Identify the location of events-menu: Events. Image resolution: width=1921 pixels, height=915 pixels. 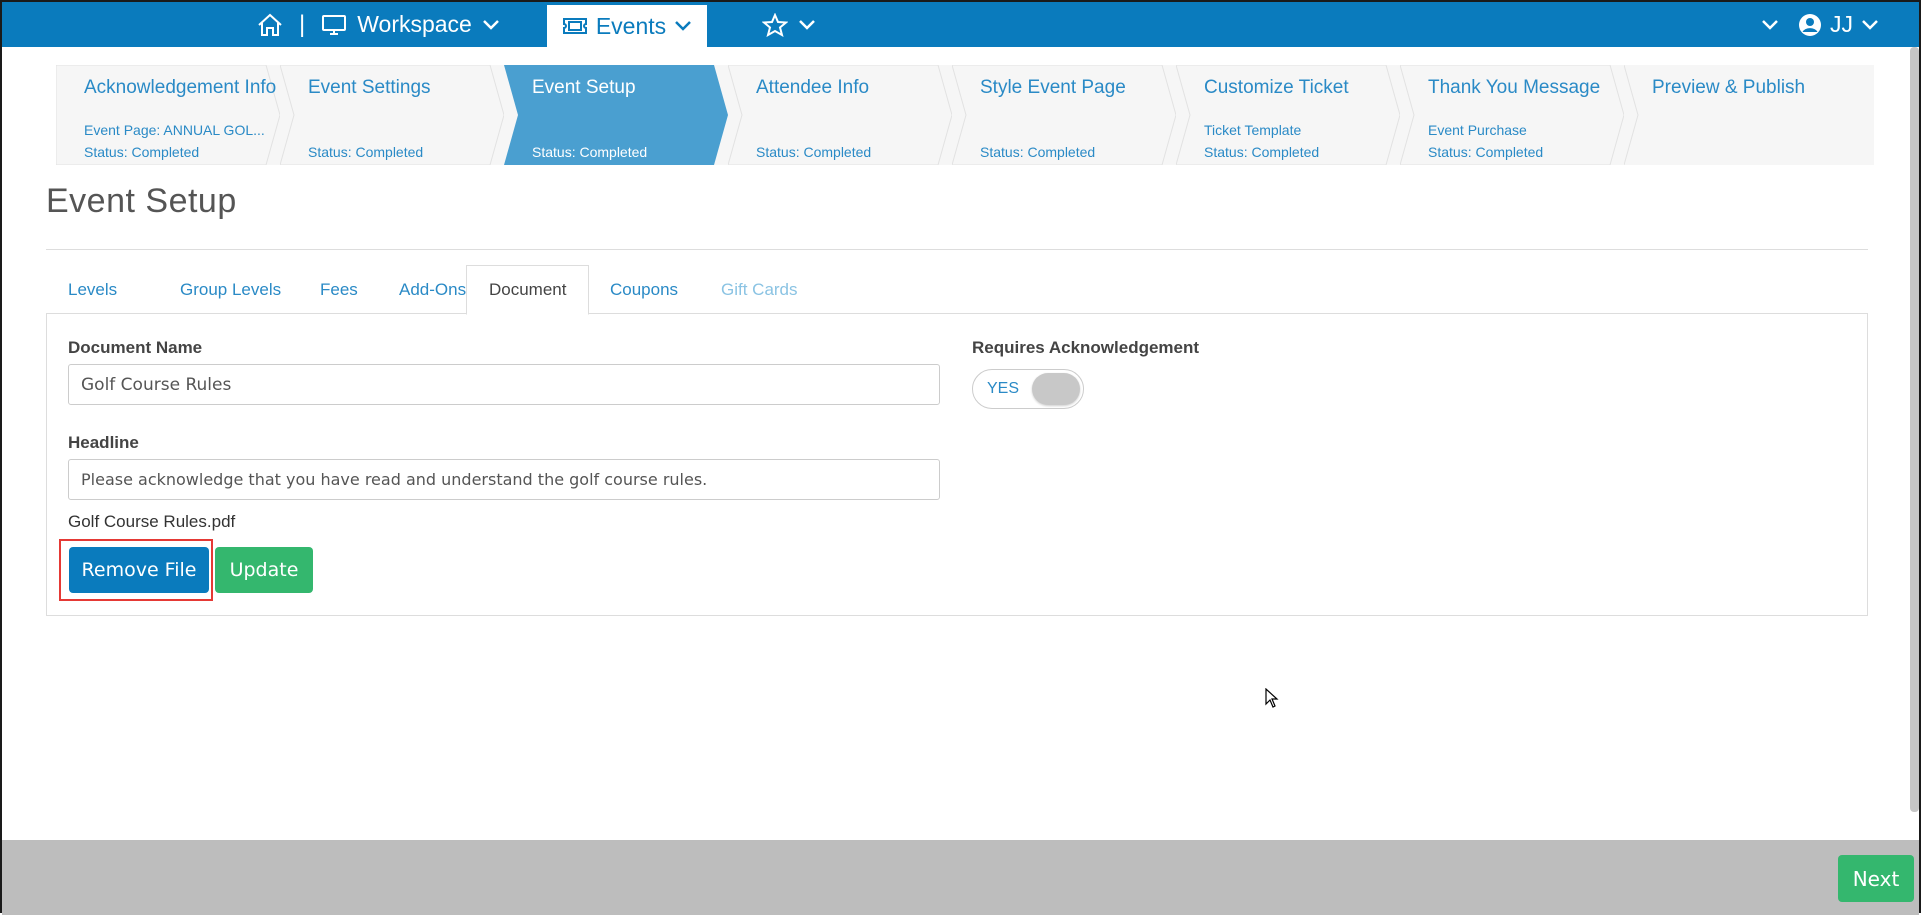
(627, 24).